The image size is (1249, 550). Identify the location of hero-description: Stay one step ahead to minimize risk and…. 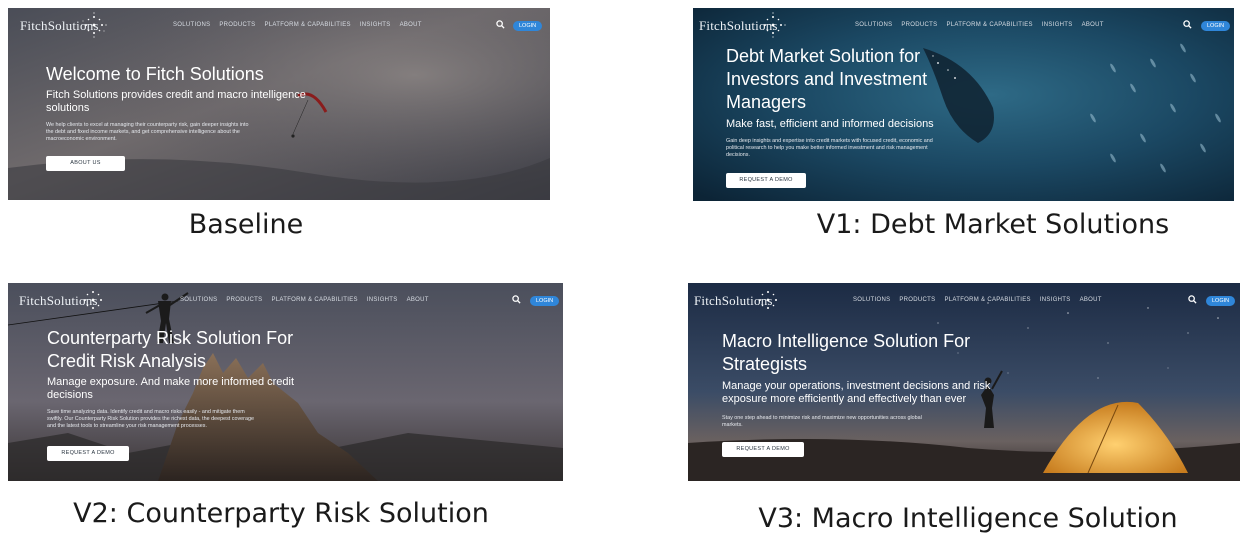
(822, 421).